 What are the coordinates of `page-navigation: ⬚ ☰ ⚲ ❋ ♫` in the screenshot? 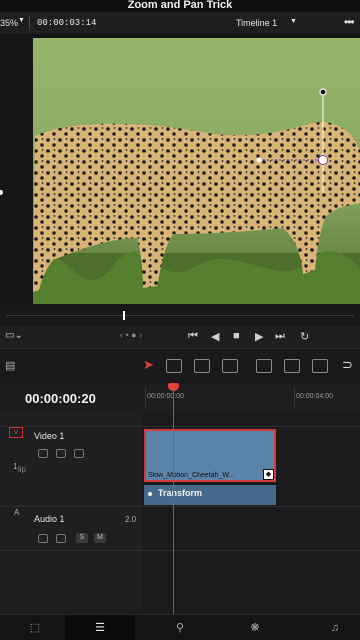 It's located at (180, 627).